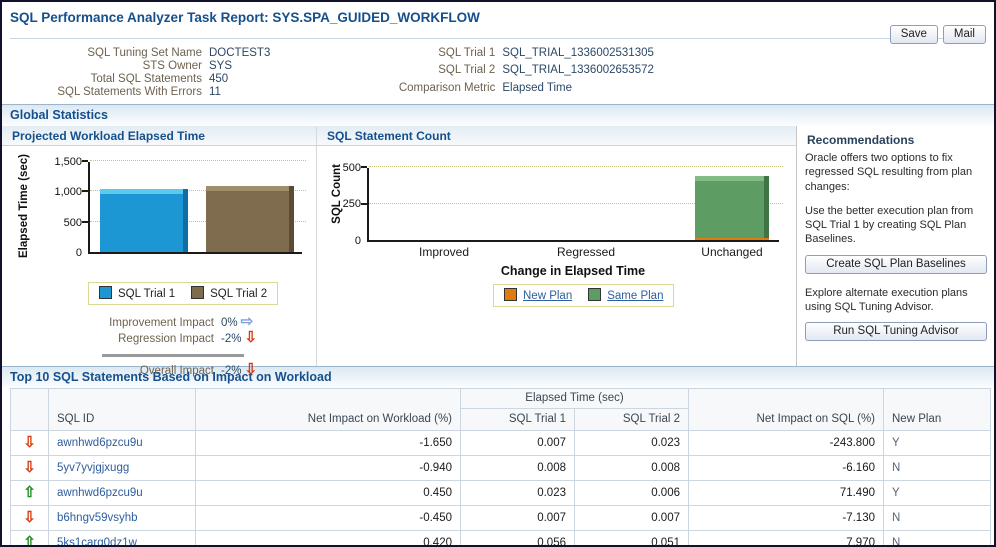  What do you see at coordinates (786, 518) in the screenshot?
I see `net-impact-sql-cell: -7.130` at bounding box center [786, 518].